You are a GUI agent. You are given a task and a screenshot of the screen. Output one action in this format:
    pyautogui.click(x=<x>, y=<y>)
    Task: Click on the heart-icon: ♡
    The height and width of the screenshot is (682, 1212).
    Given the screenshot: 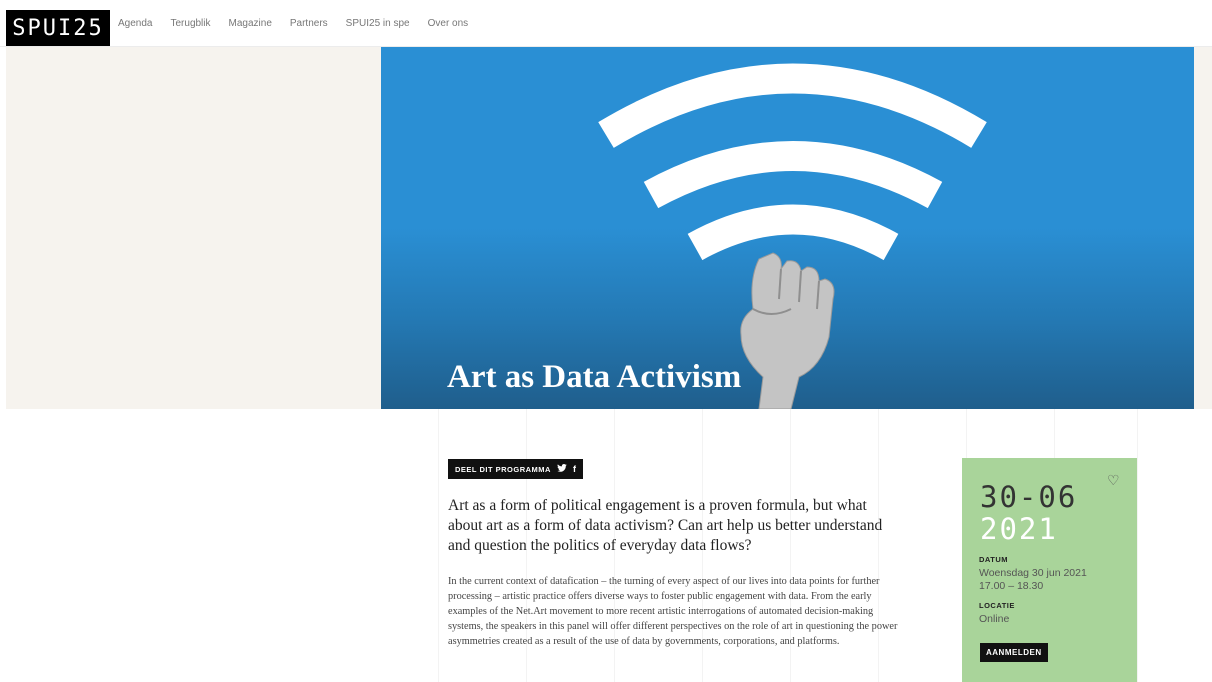 What is the action you would take?
    pyautogui.click(x=1113, y=480)
    